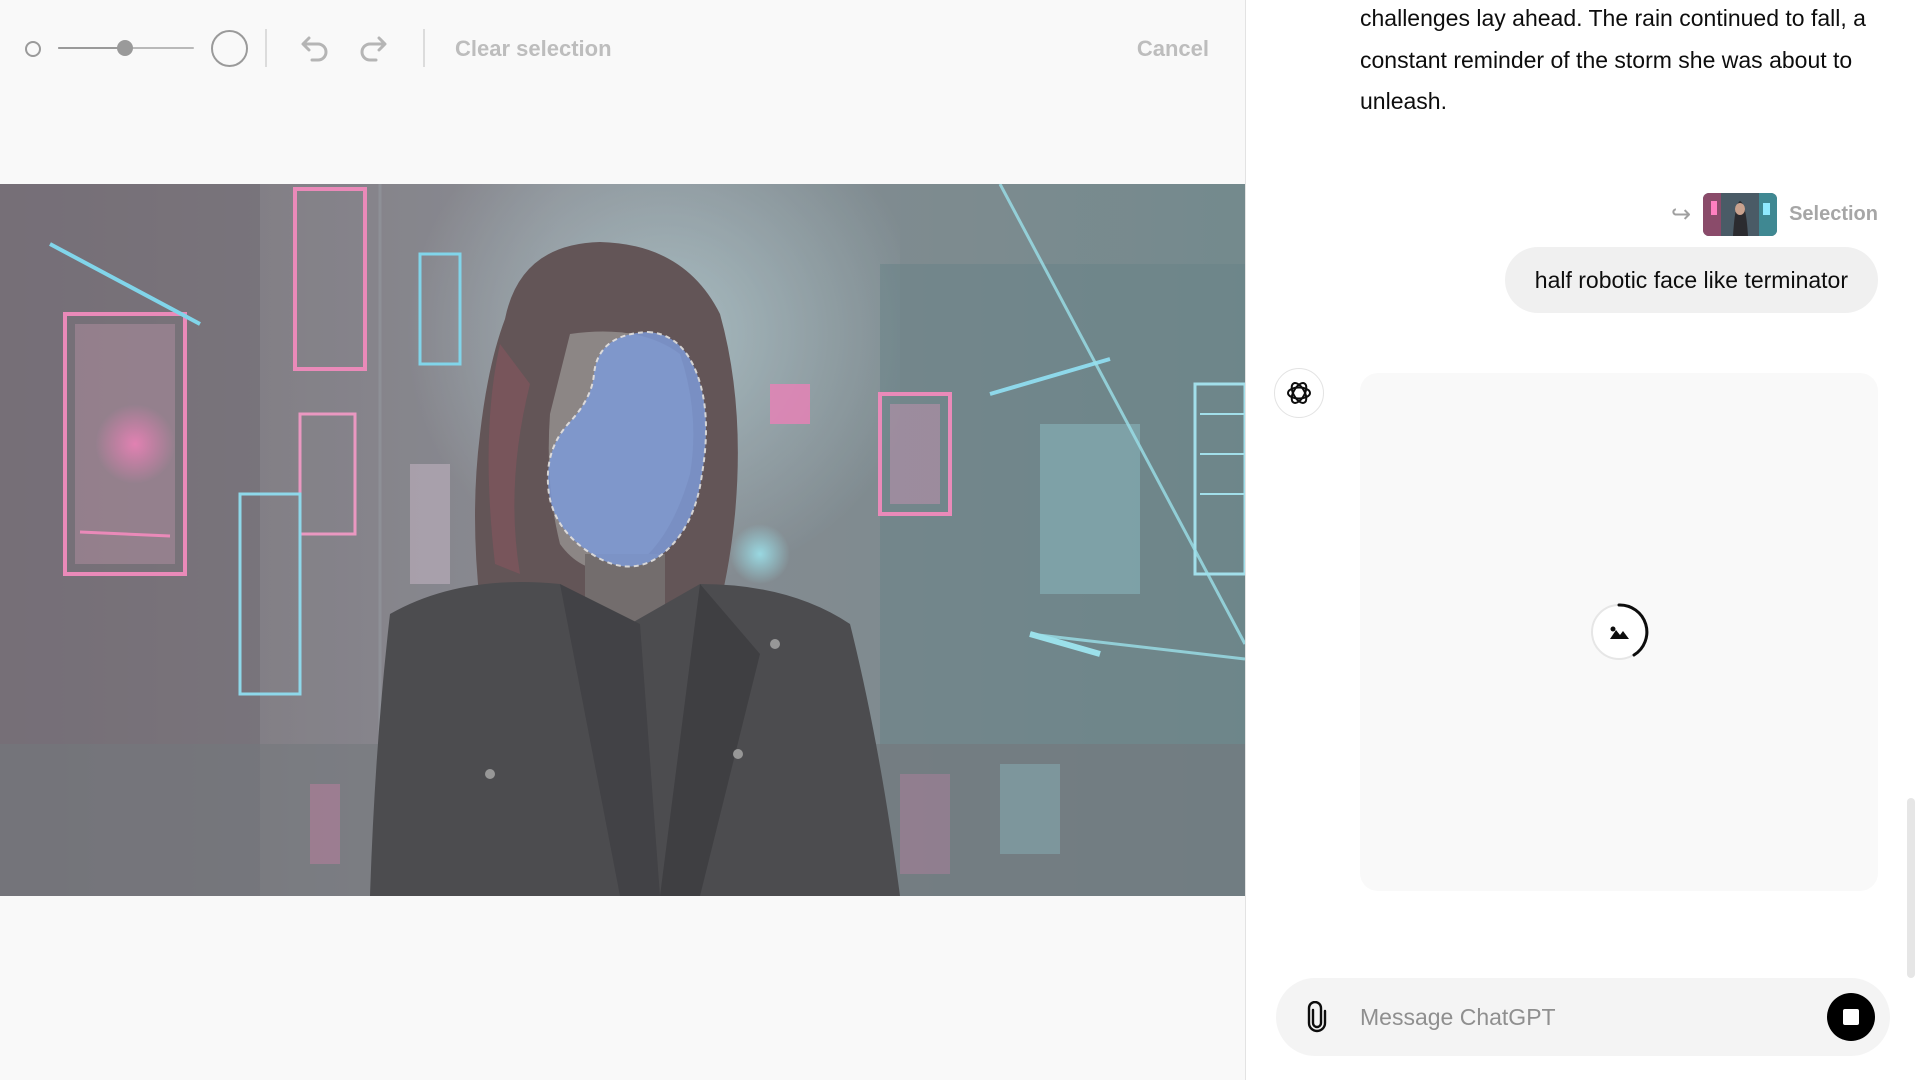 The image size is (1920, 1080). Describe the element at coordinates (533, 49) in the screenshot. I see `clear-selection-button: Clear selection` at that location.